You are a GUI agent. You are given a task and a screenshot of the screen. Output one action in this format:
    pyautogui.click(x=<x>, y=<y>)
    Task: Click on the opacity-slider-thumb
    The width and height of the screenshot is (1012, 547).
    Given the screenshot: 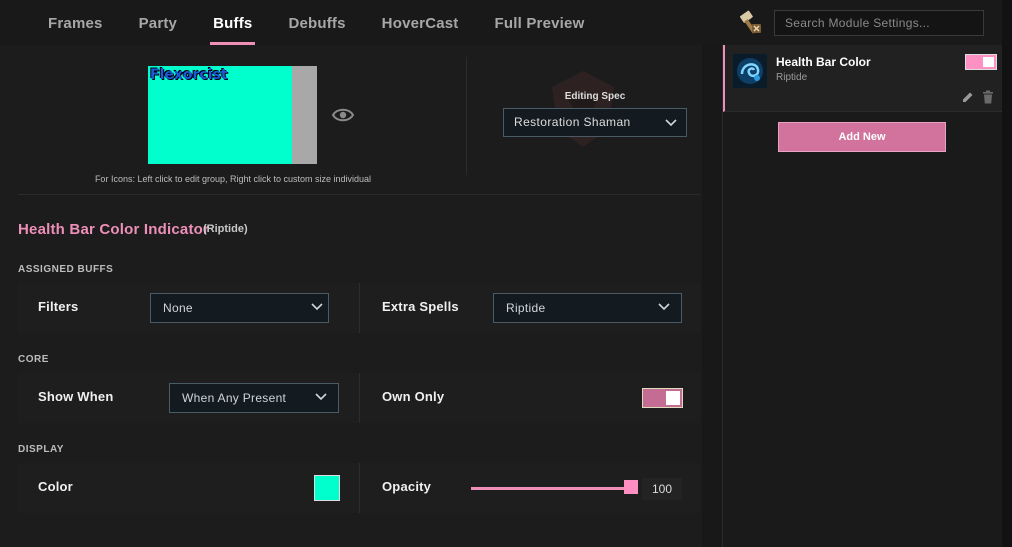 What is the action you would take?
    pyautogui.click(x=631, y=487)
    